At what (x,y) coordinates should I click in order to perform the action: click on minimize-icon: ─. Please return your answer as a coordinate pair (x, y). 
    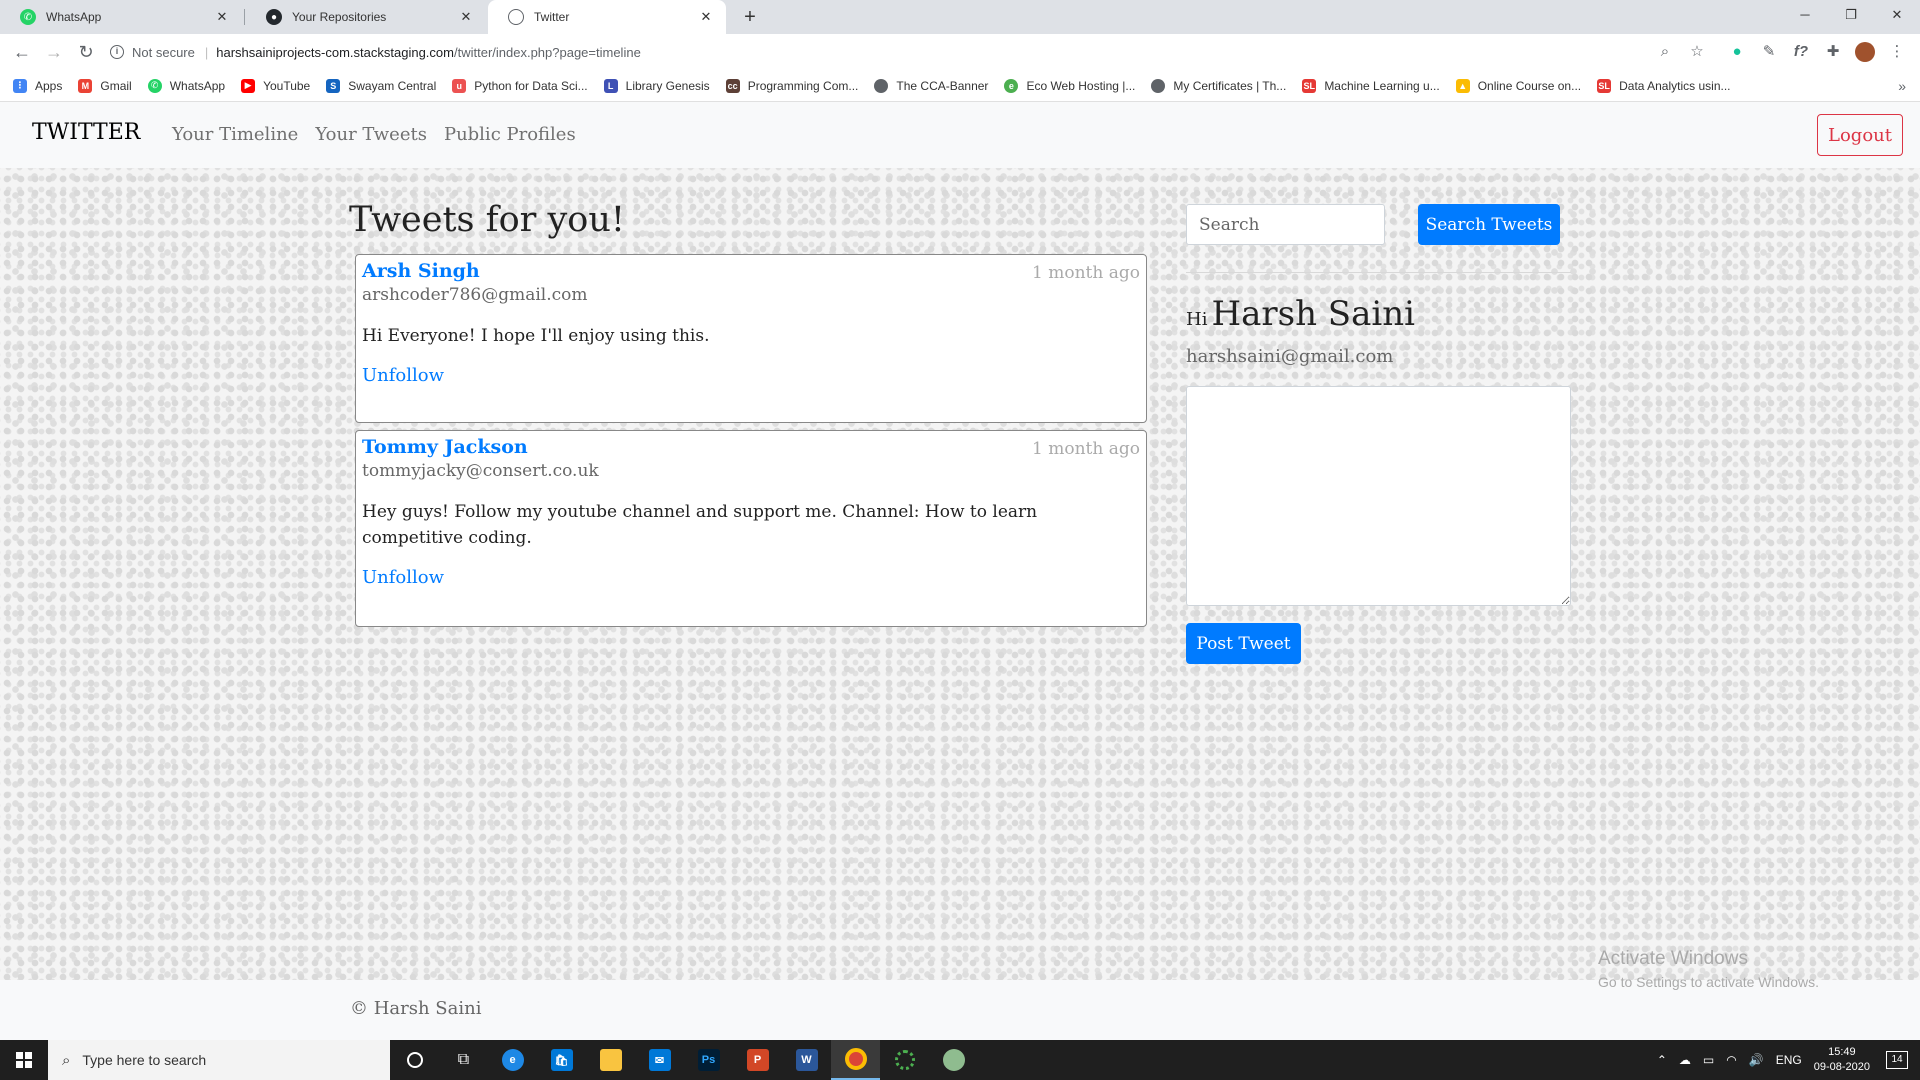
    Looking at the image, I should click on (1805, 17).